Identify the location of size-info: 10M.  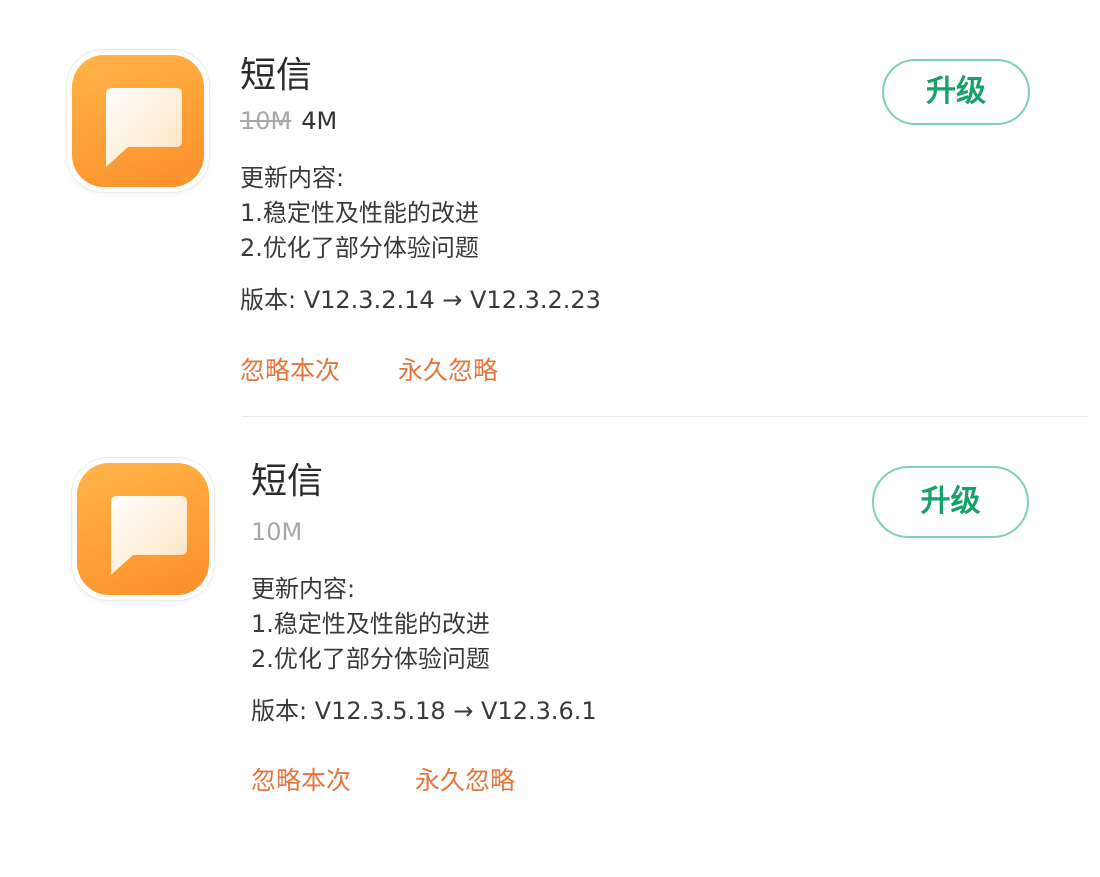
(276, 532).